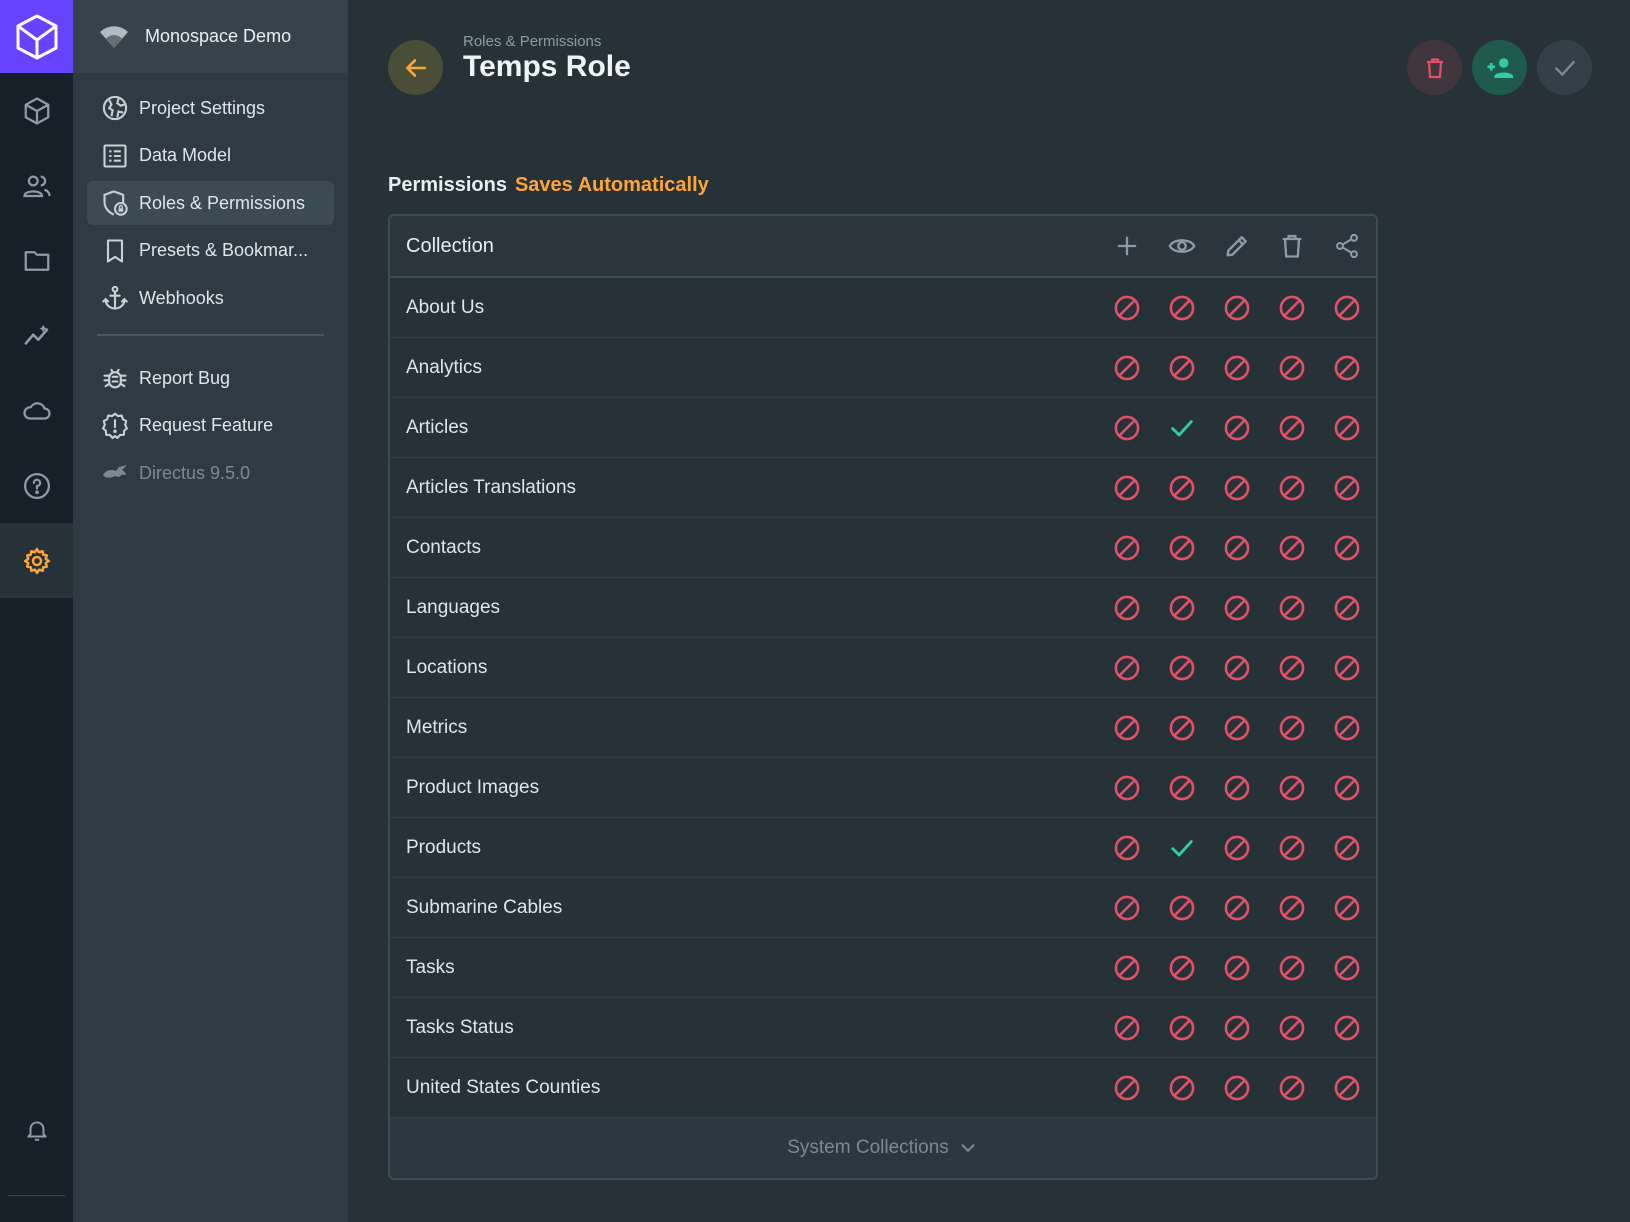  What do you see at coordinates (36, 335) in the screenshot?
I see `module-insights` at bounding box center [36, 335].